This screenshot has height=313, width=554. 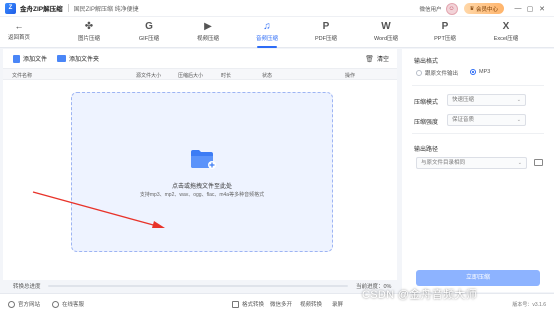 I want to click on official-site-link: 官方网站, so click(x=24, y=304).